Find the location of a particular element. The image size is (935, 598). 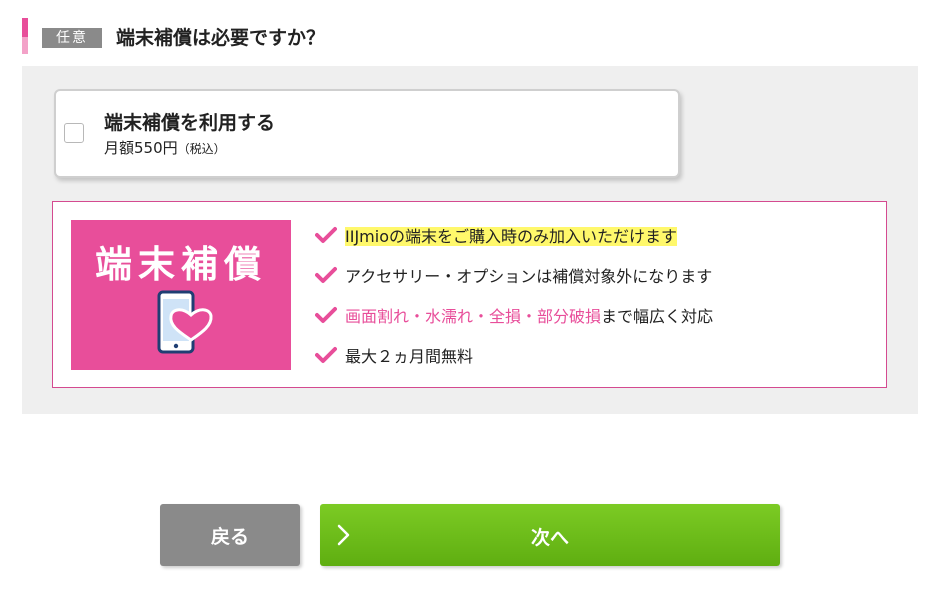

device-warranty-option: 端末補償を利用する 月額550円（税込） is located at coordinates (367, 133).